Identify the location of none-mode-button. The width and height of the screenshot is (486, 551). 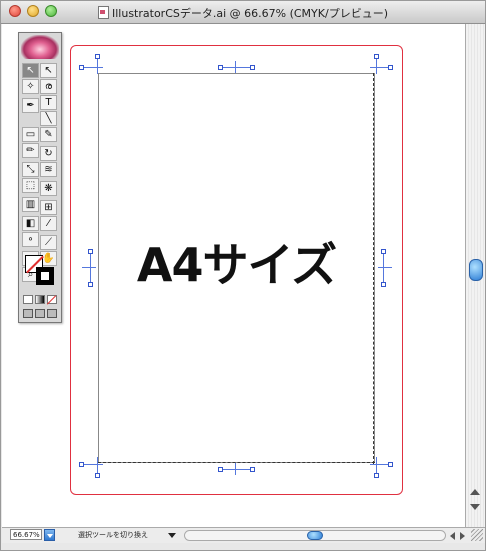
(52, 299).